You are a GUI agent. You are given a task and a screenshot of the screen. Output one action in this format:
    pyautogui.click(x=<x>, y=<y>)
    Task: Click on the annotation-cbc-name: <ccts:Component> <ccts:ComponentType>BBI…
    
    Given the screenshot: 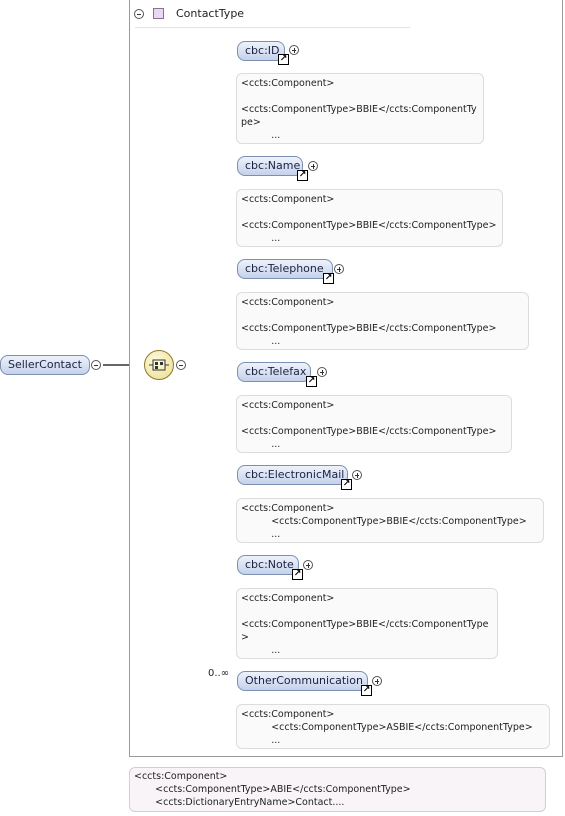 What is the action you would take?
    pyautogui.click(x=369, y=218)
    